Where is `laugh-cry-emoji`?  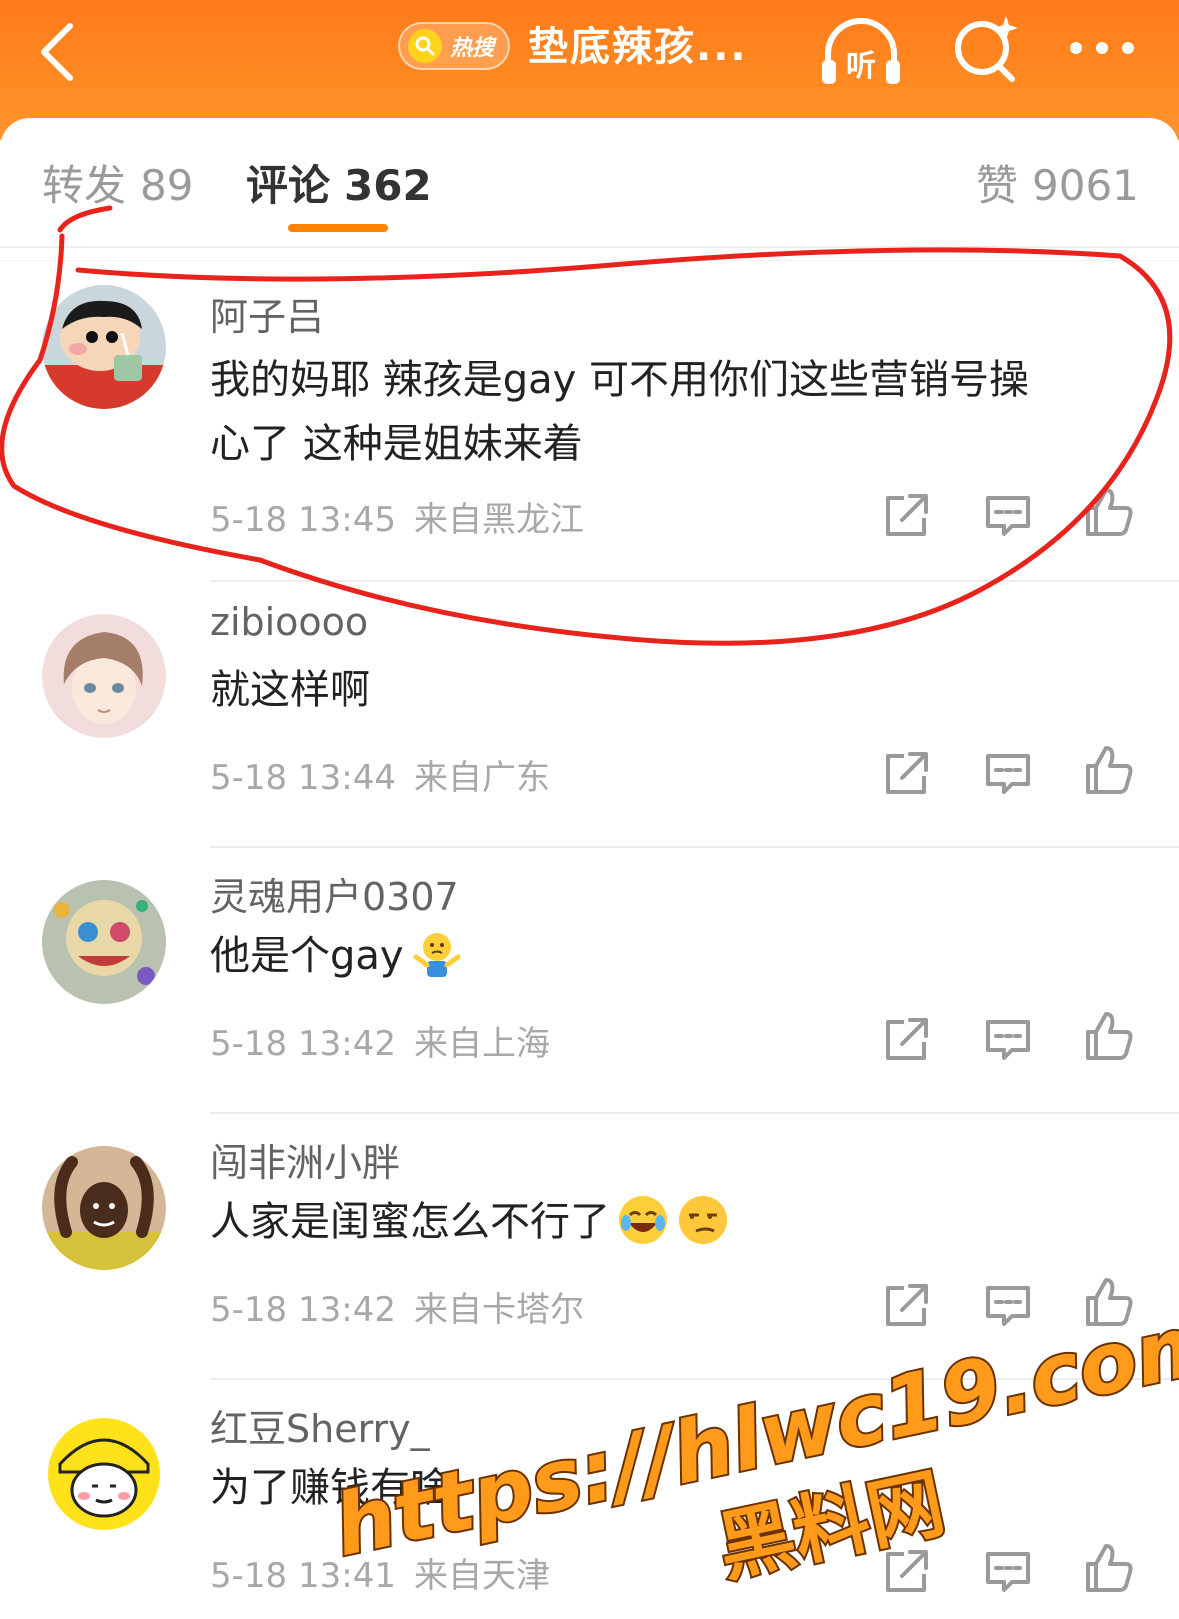
laugh-cry-emoji is located at coordinates (643, 1220).